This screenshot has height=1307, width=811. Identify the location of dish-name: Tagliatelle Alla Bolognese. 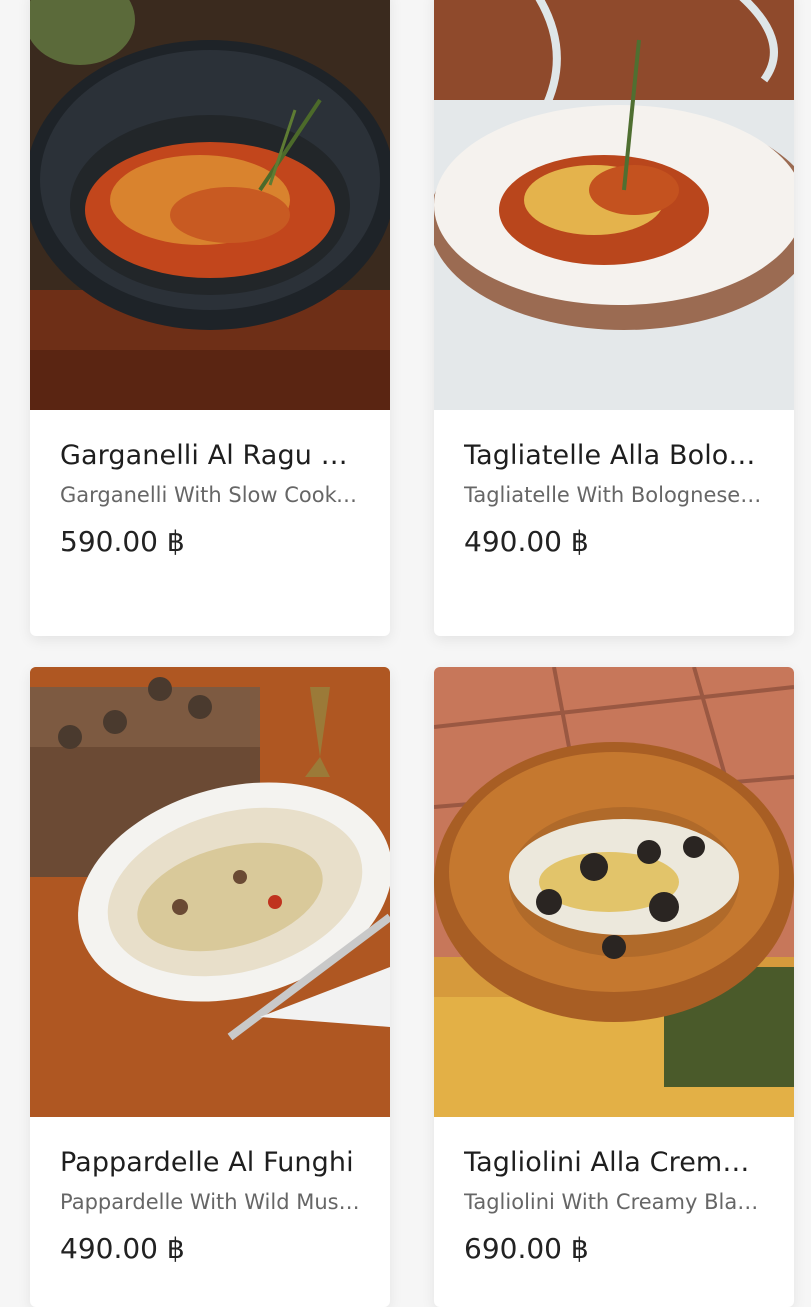
(614, 455).